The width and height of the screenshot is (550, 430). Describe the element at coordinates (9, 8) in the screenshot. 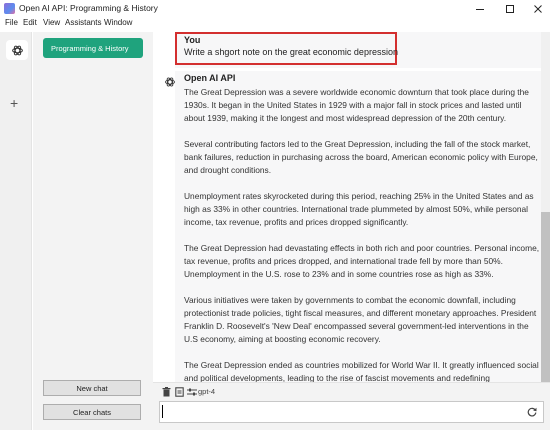

I see `app-logo-icon` at that location.